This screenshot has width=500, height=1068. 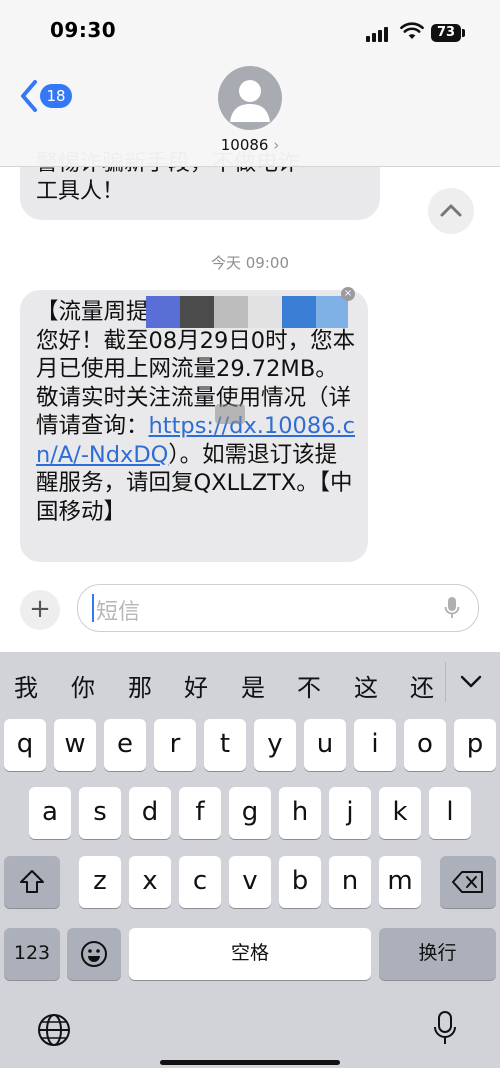 I want to click on header-divider, so click(x=250, y=166).